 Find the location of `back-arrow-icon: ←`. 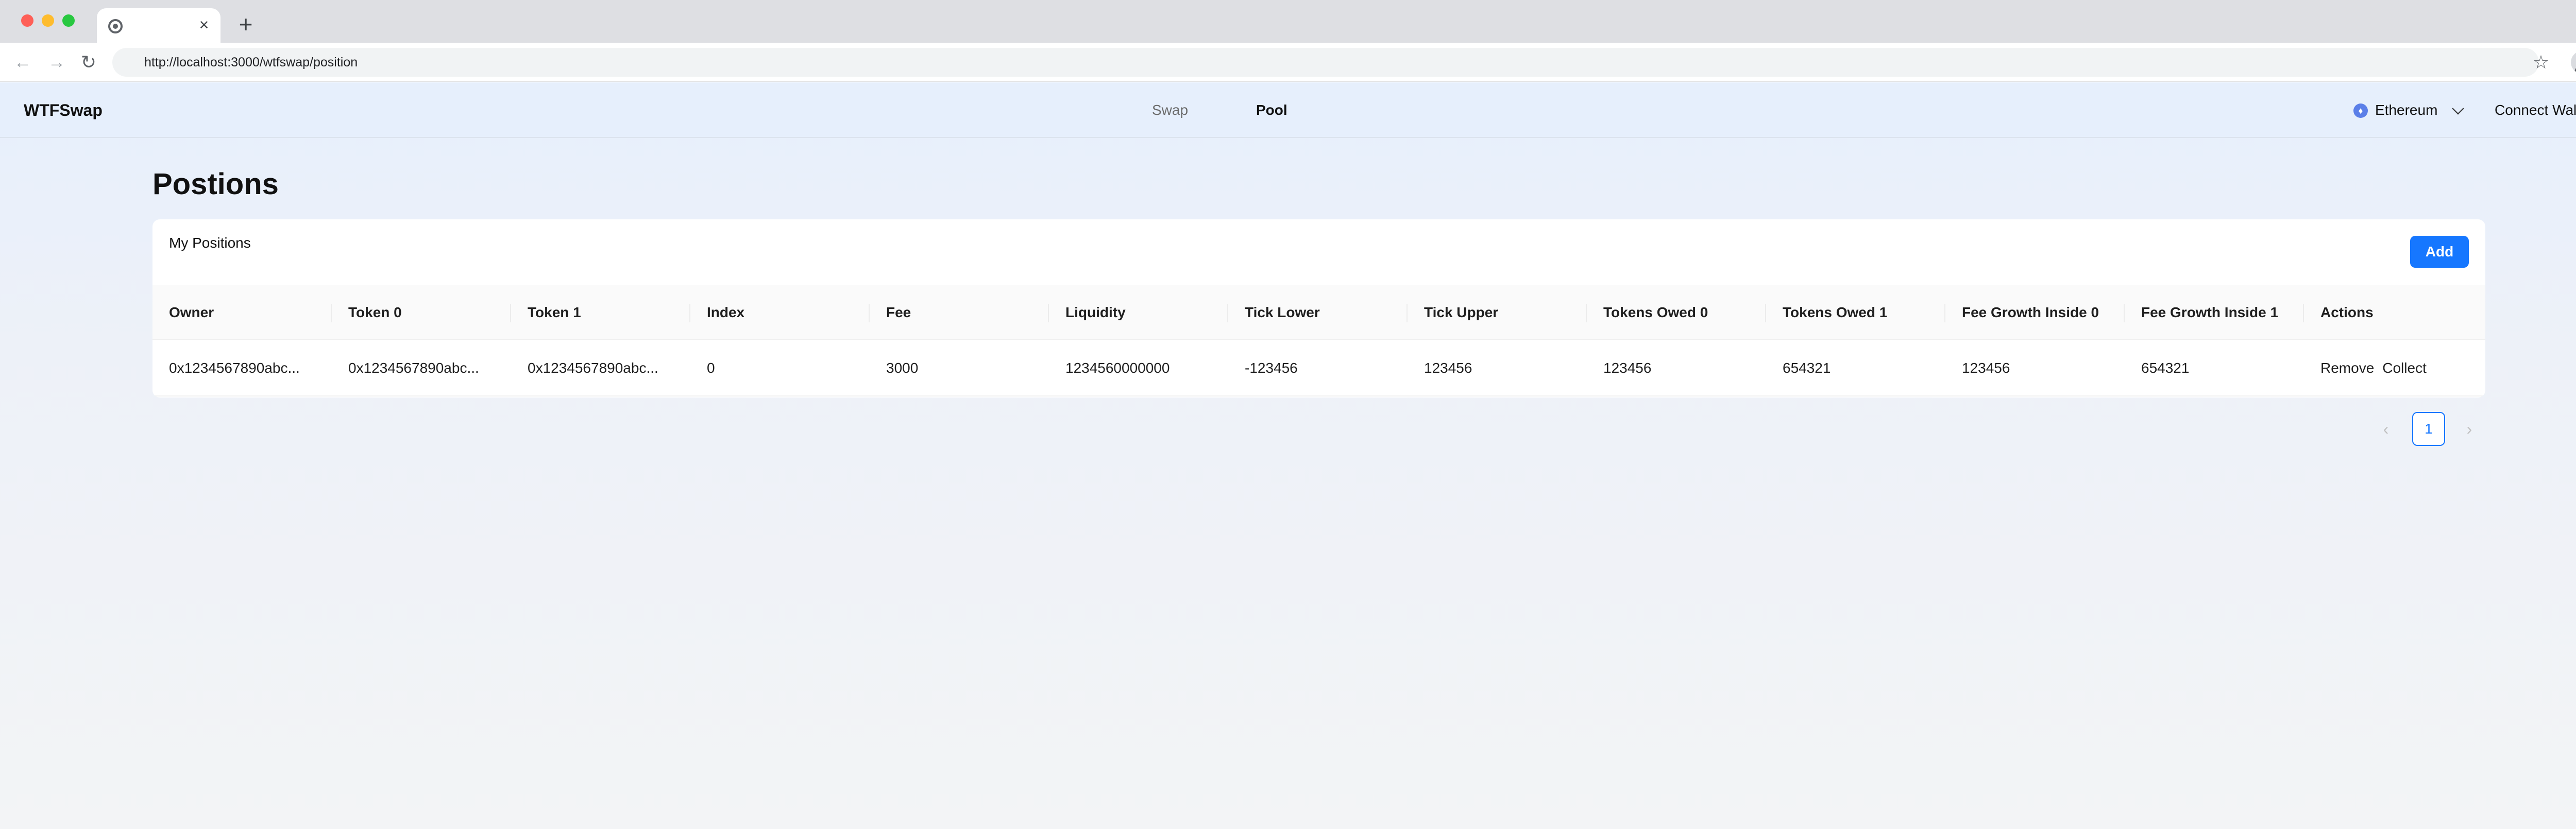

back-arrow-icon: ← is located at coordinates (22, 62).